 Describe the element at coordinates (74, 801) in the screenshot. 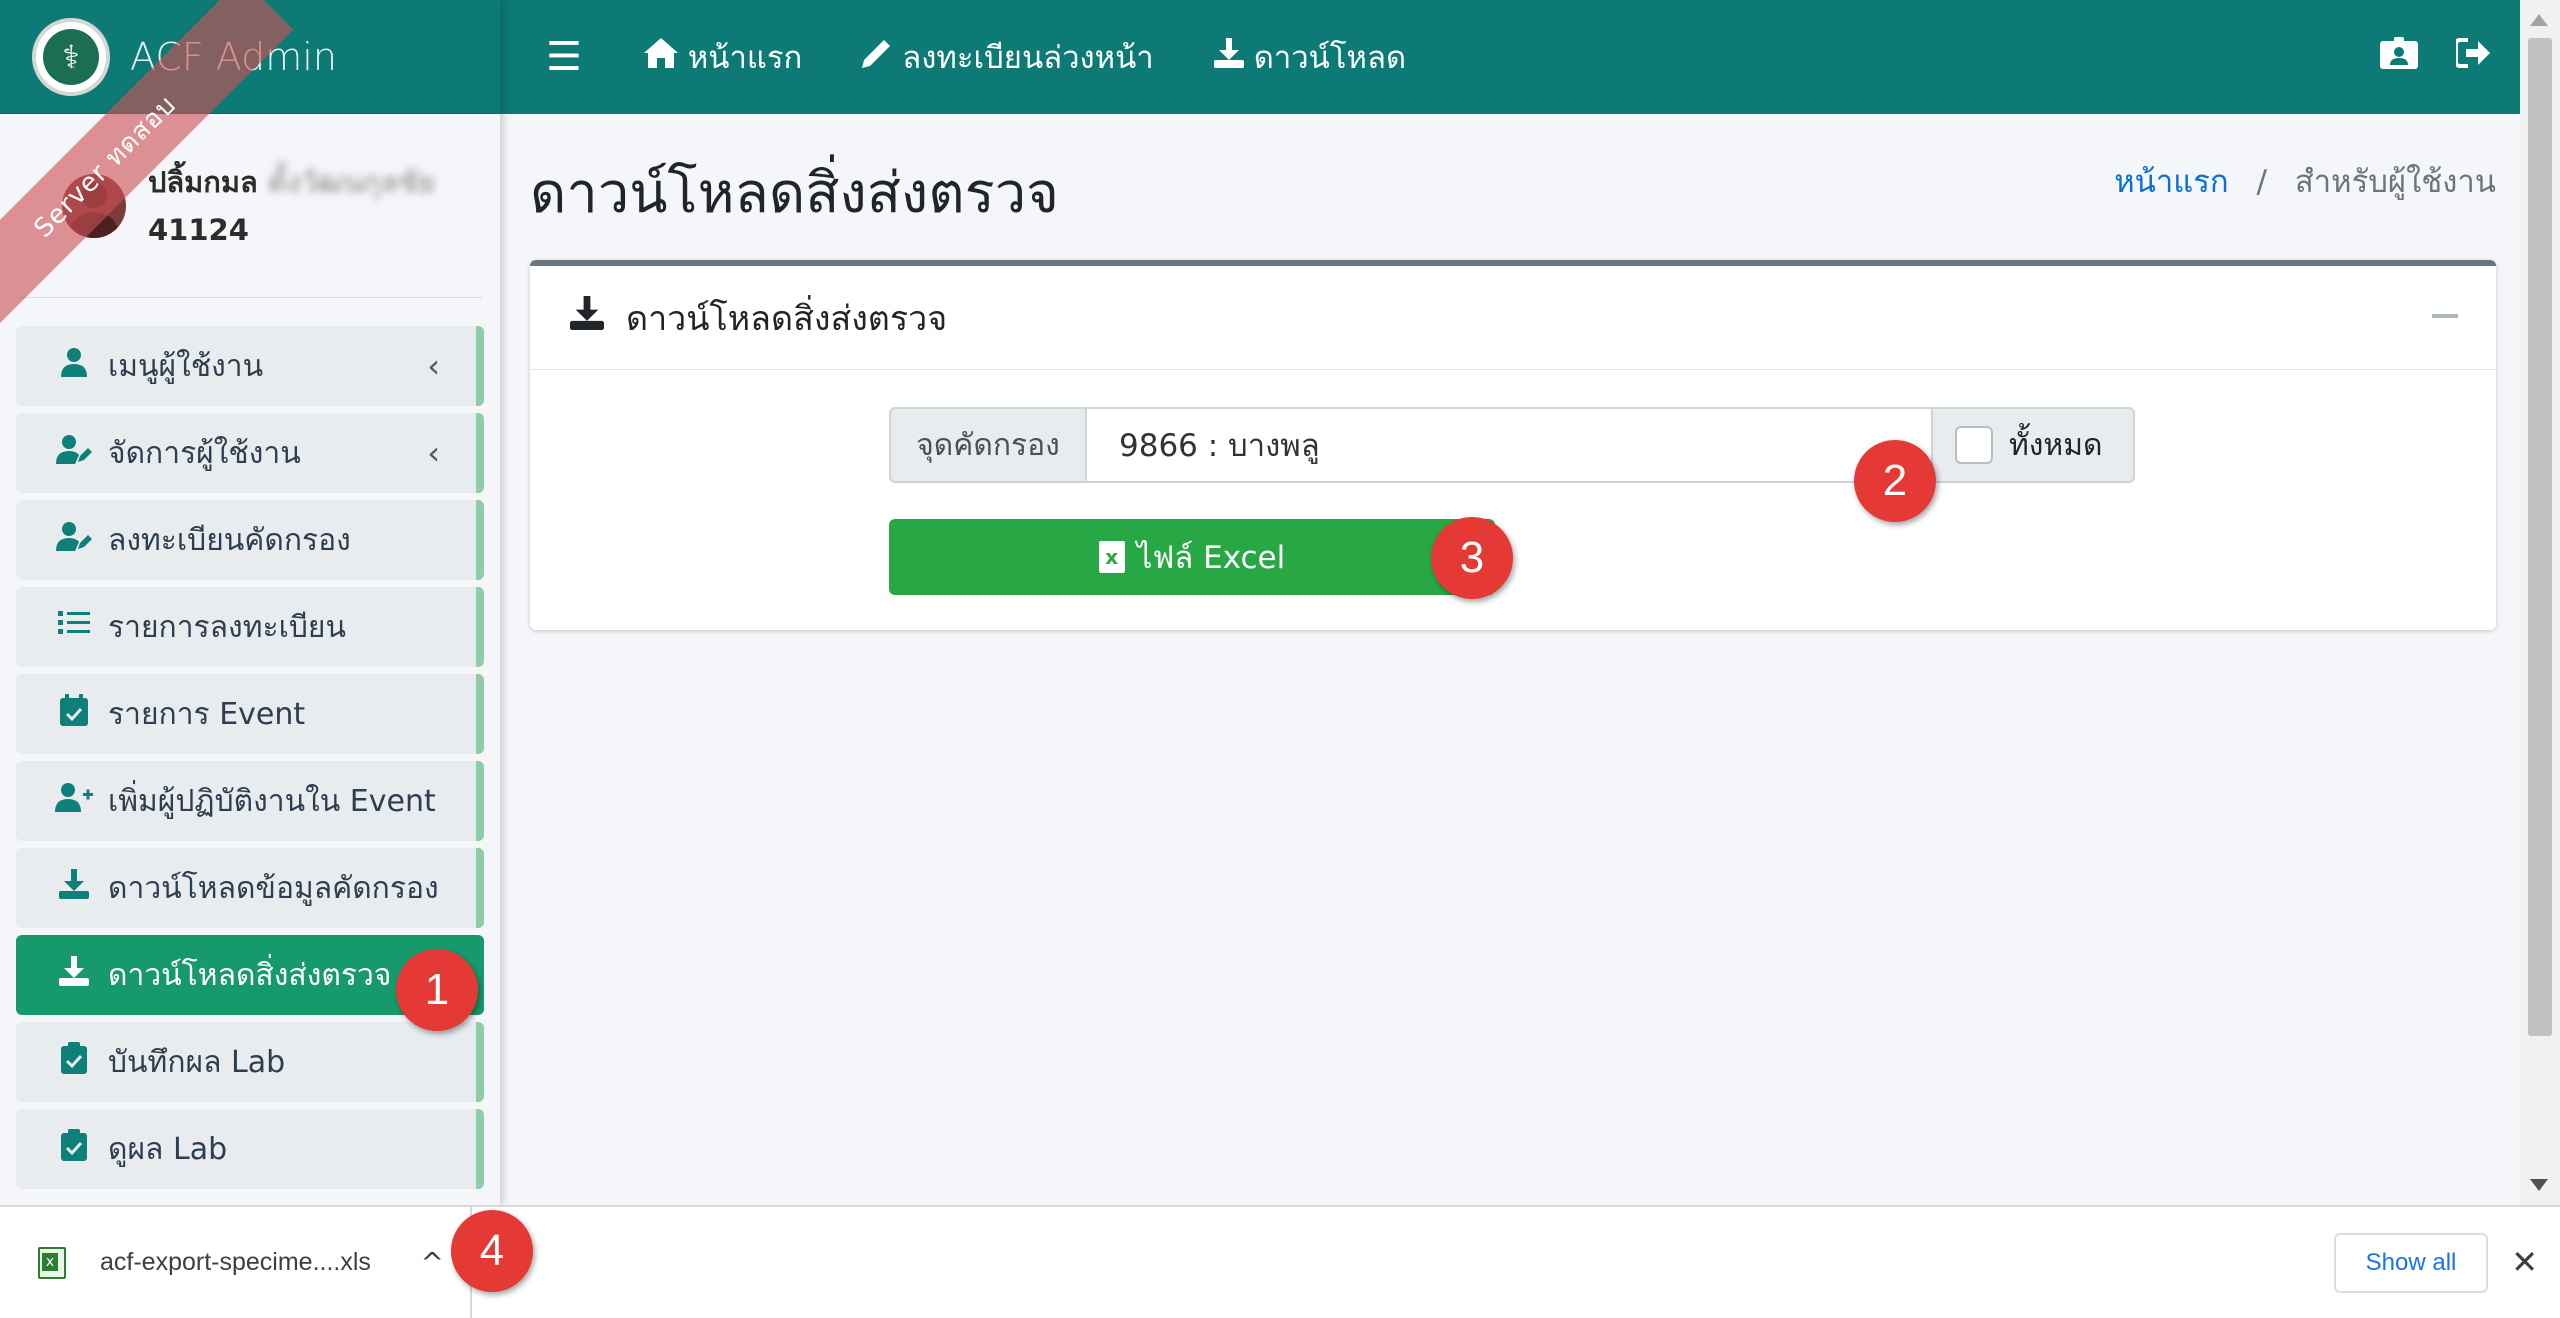

I see `user-plus-icon` at that location.